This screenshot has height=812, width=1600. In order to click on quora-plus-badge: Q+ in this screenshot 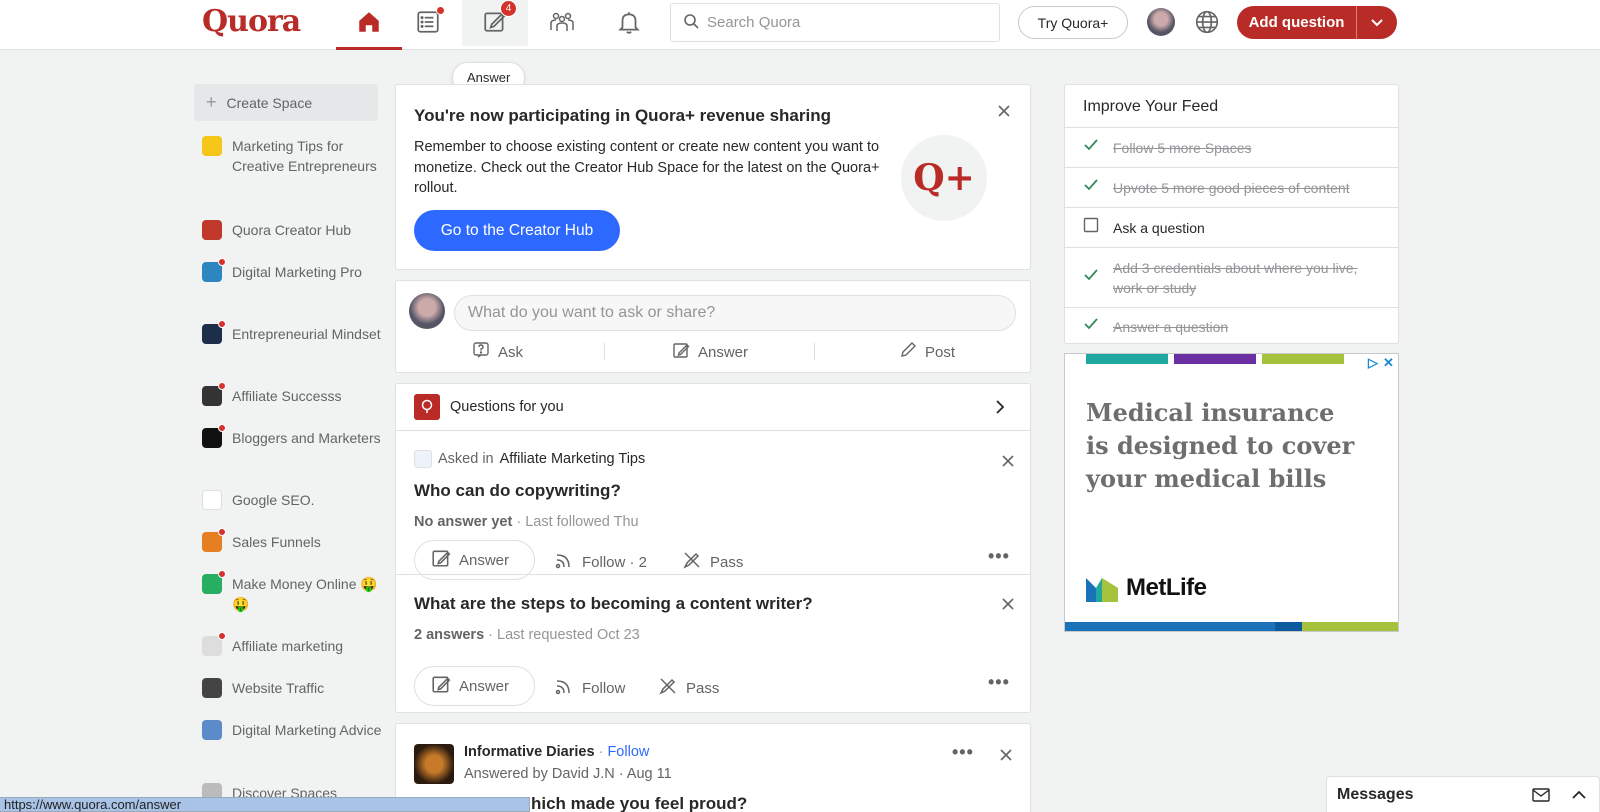, I will do `click(944, 178)`.